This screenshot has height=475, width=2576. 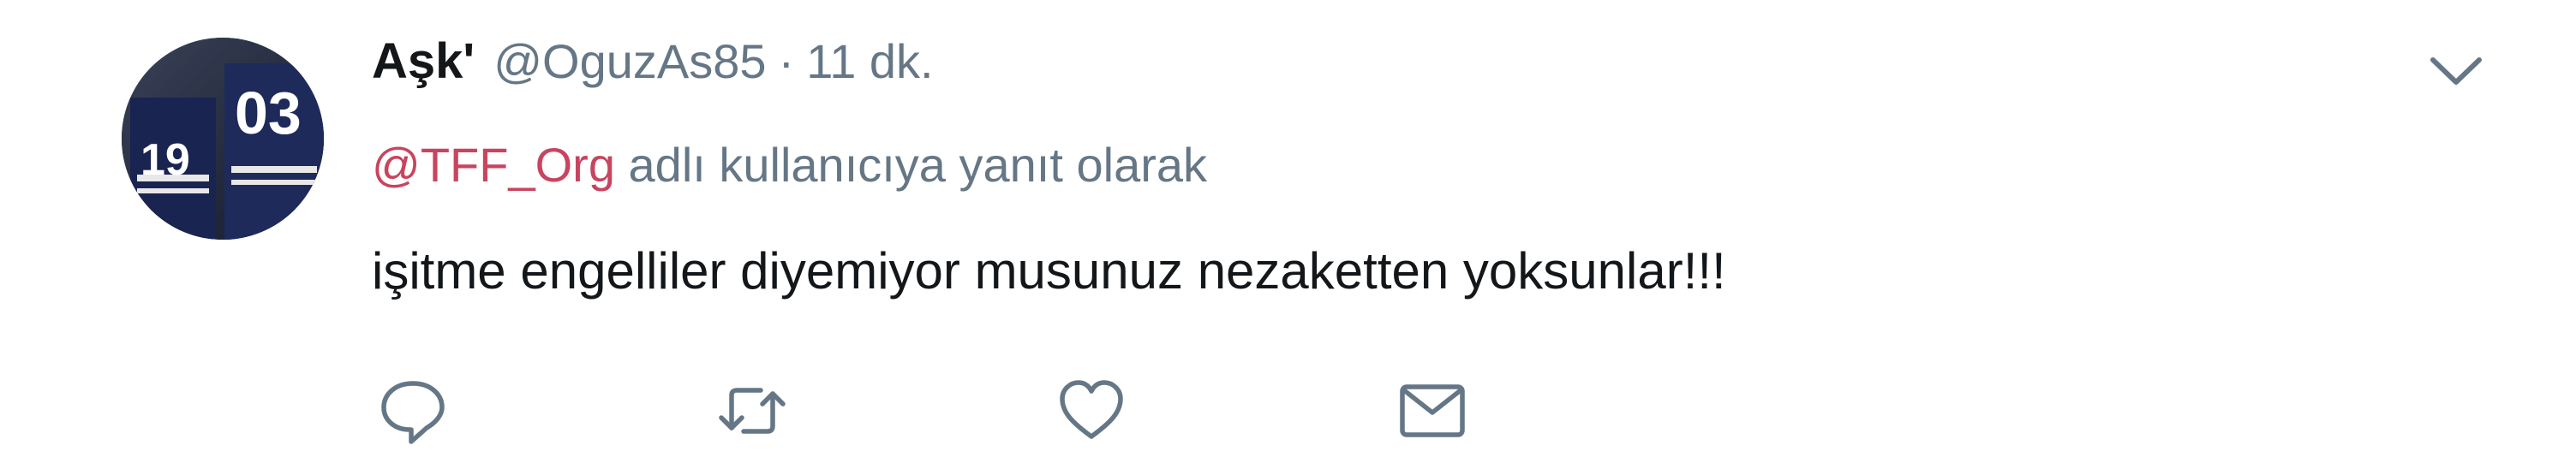 I want to click on reply-icon, so click(x=413, y=411).